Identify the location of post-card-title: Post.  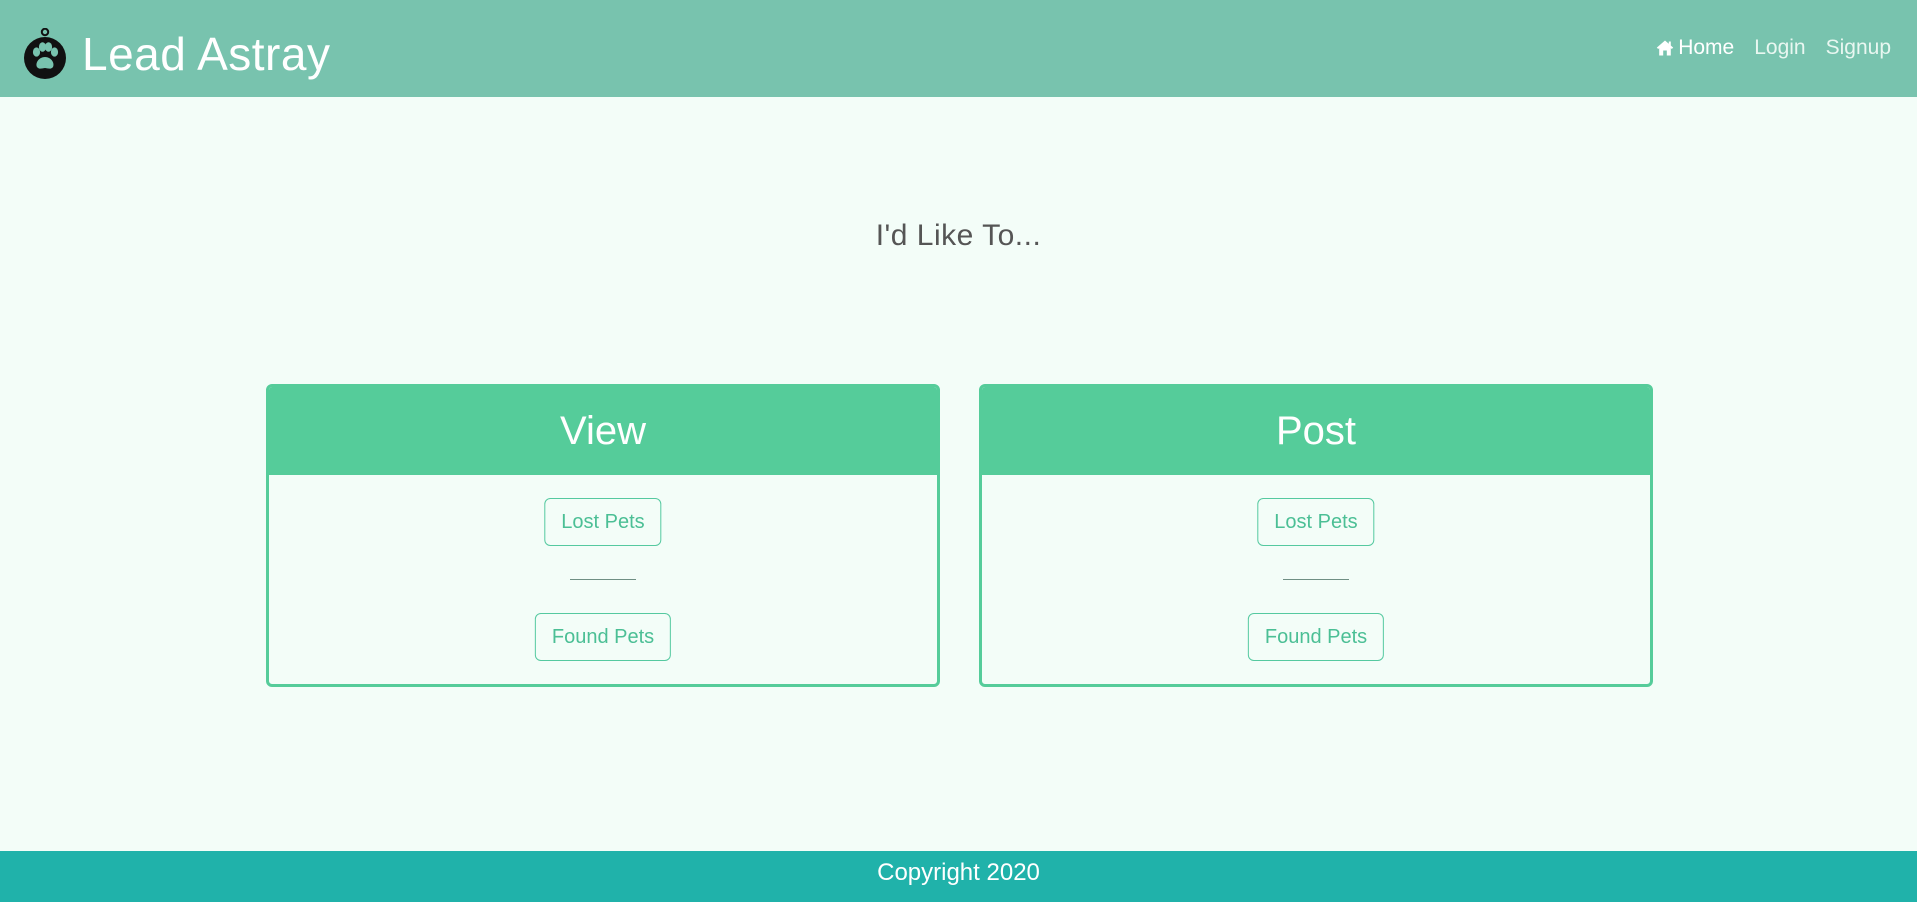
(1316, 431).